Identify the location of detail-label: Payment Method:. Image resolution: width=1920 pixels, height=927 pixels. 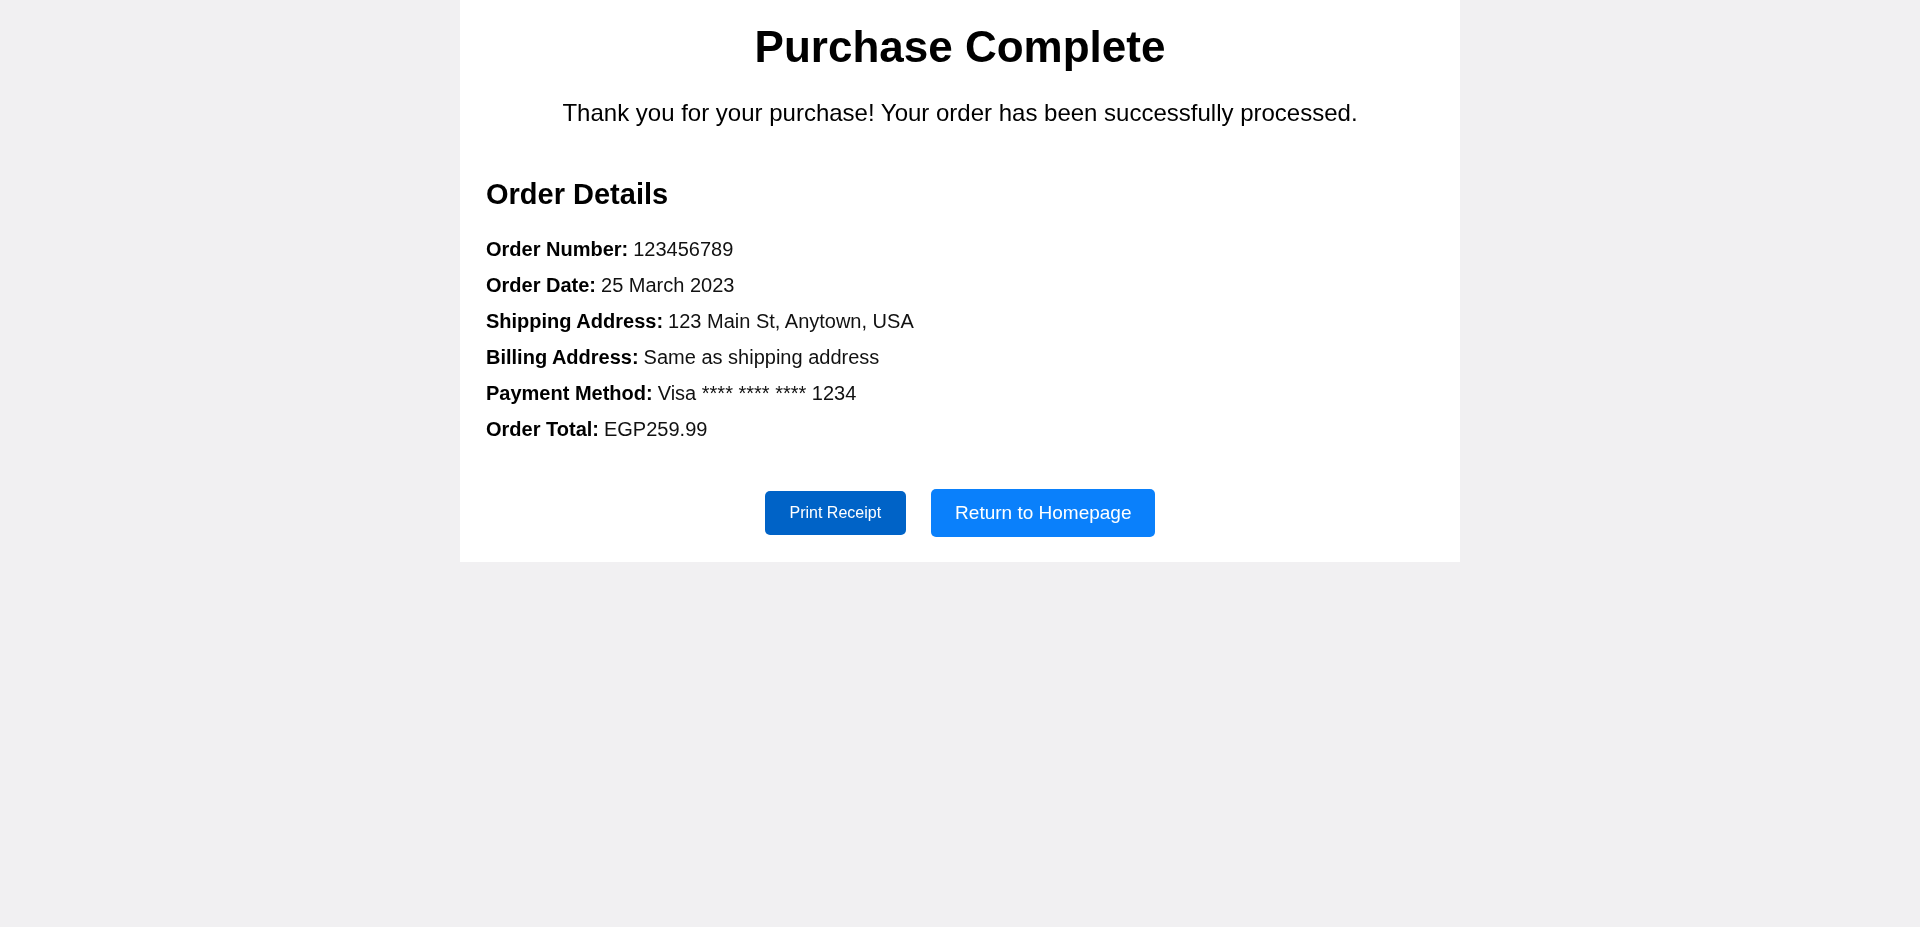
(569, 393).